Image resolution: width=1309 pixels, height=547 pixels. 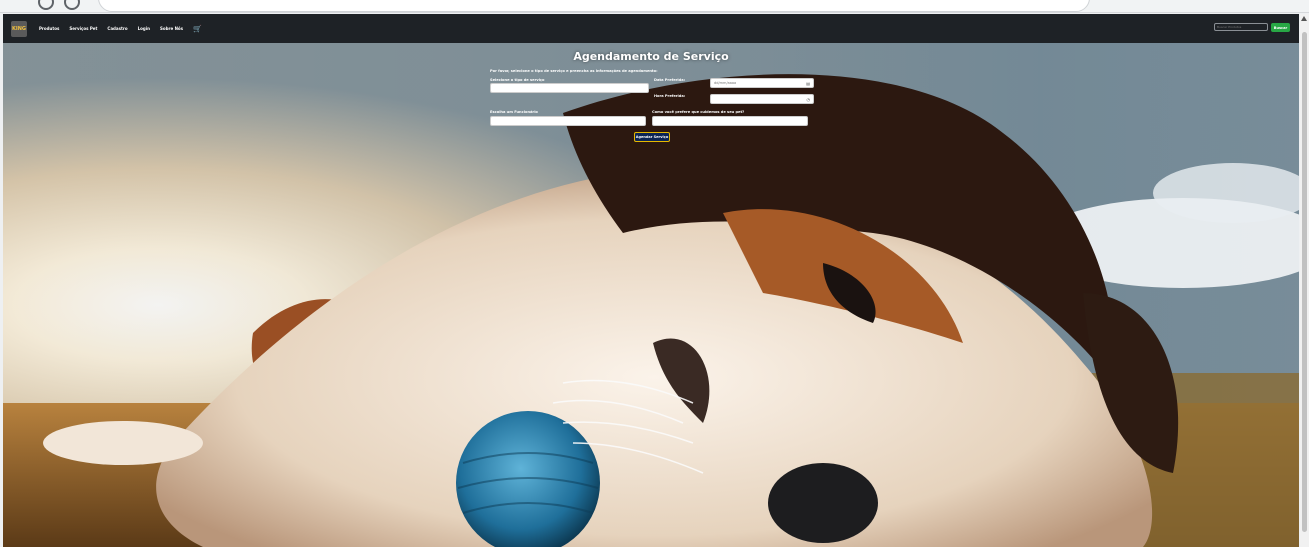 I want to click on nav-link-servicos-pet: Serviços Pet, so click(x=83, y=28).